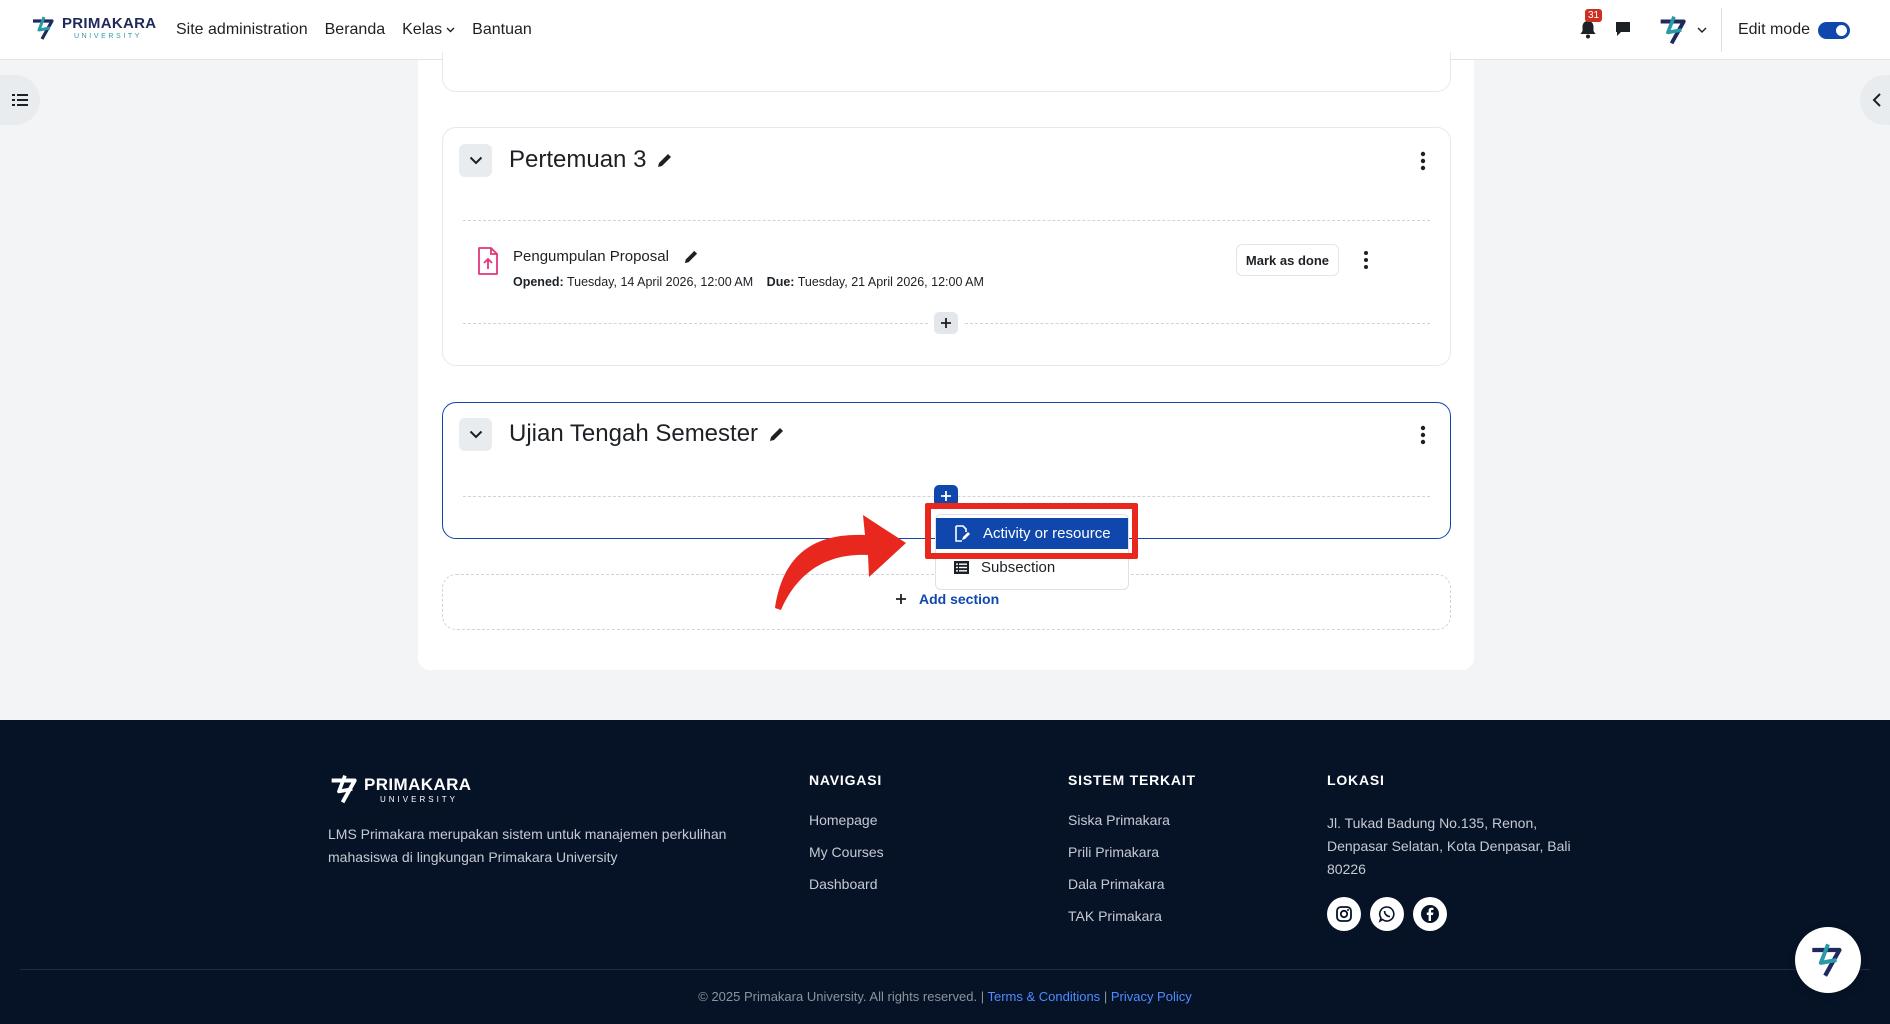  Describe the element at coordinates (959, 599) in the screenshot. I see `add-section-label: Add section` at that location.